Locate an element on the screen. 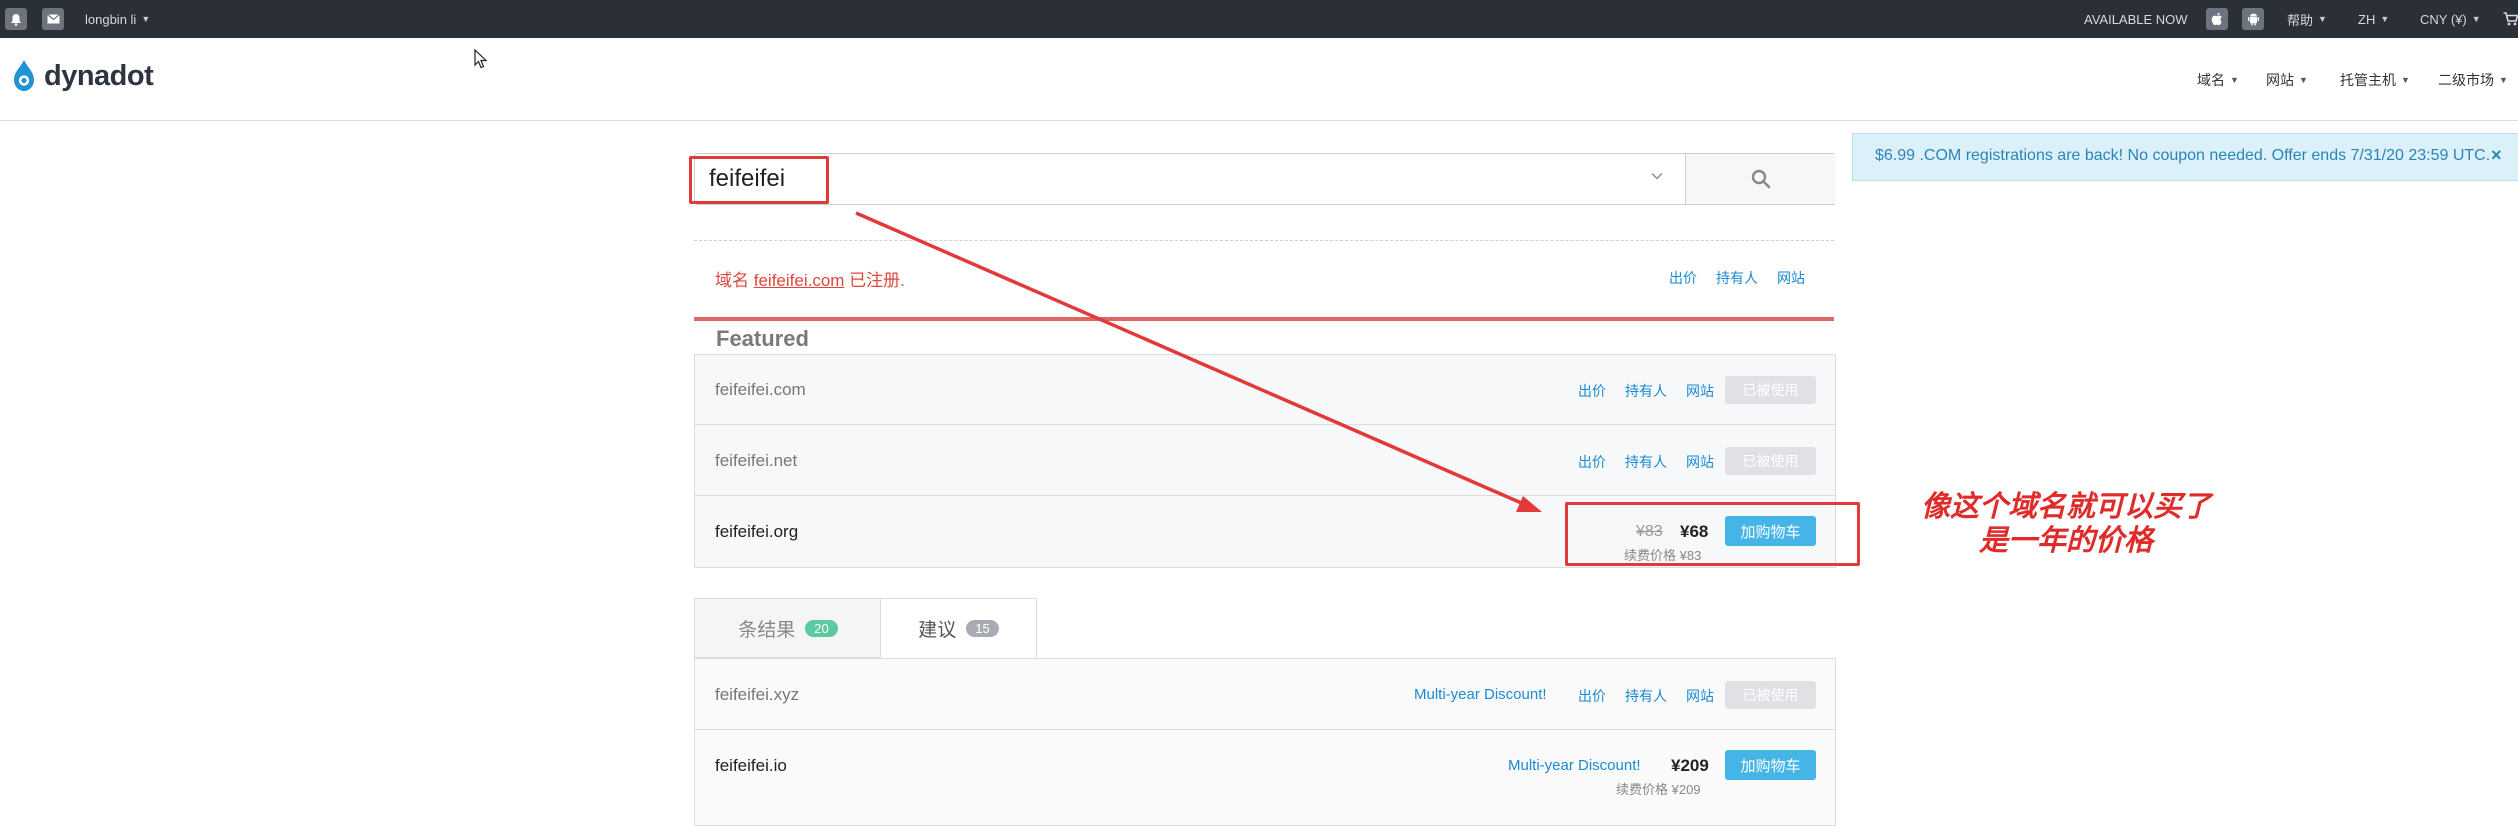 The image size is (2518, 826). annotation-arrow-icon is located at coordinates (1198, 361).